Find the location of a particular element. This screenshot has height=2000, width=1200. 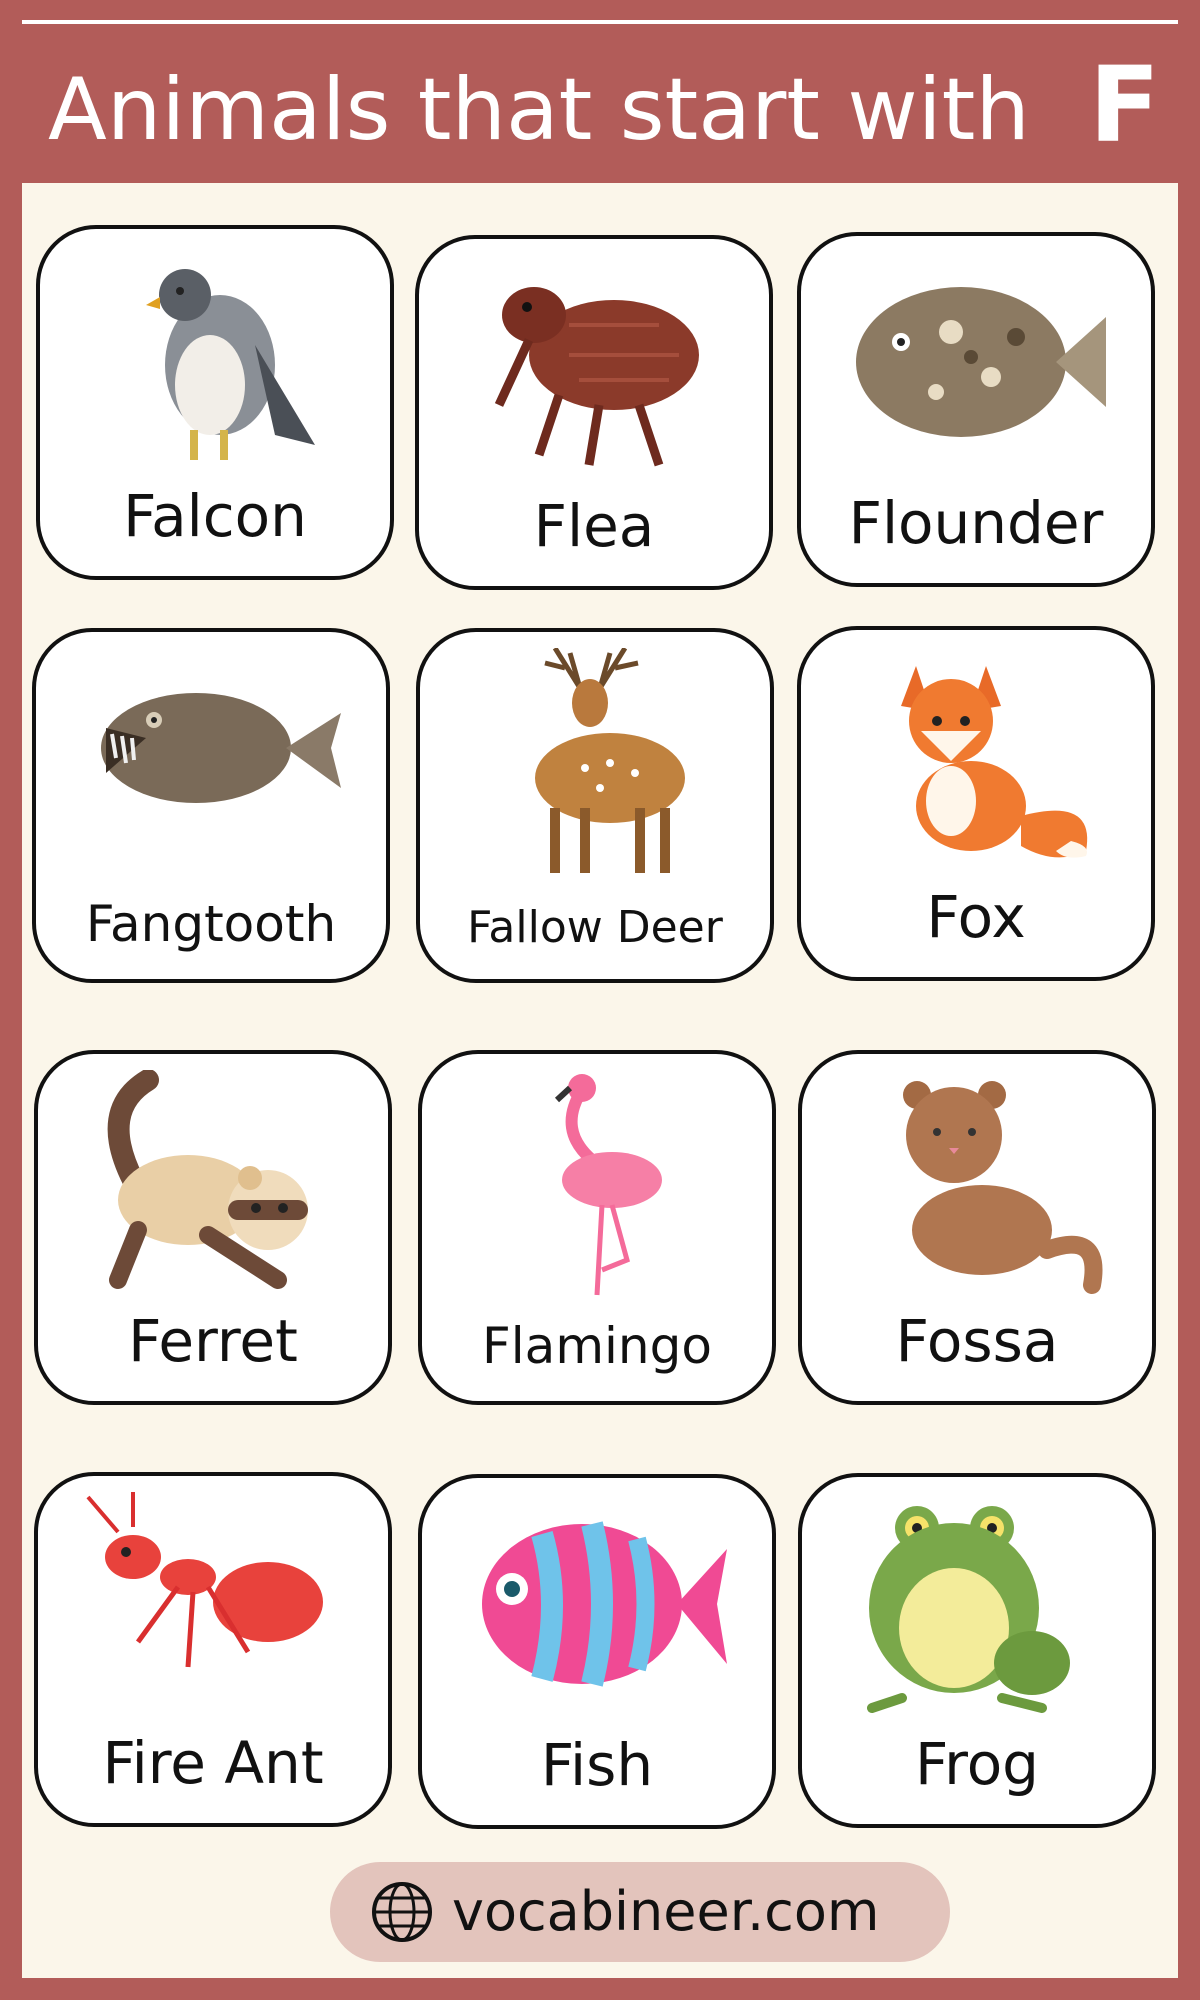

card-label: Fox is located at coordinates (976, 917).